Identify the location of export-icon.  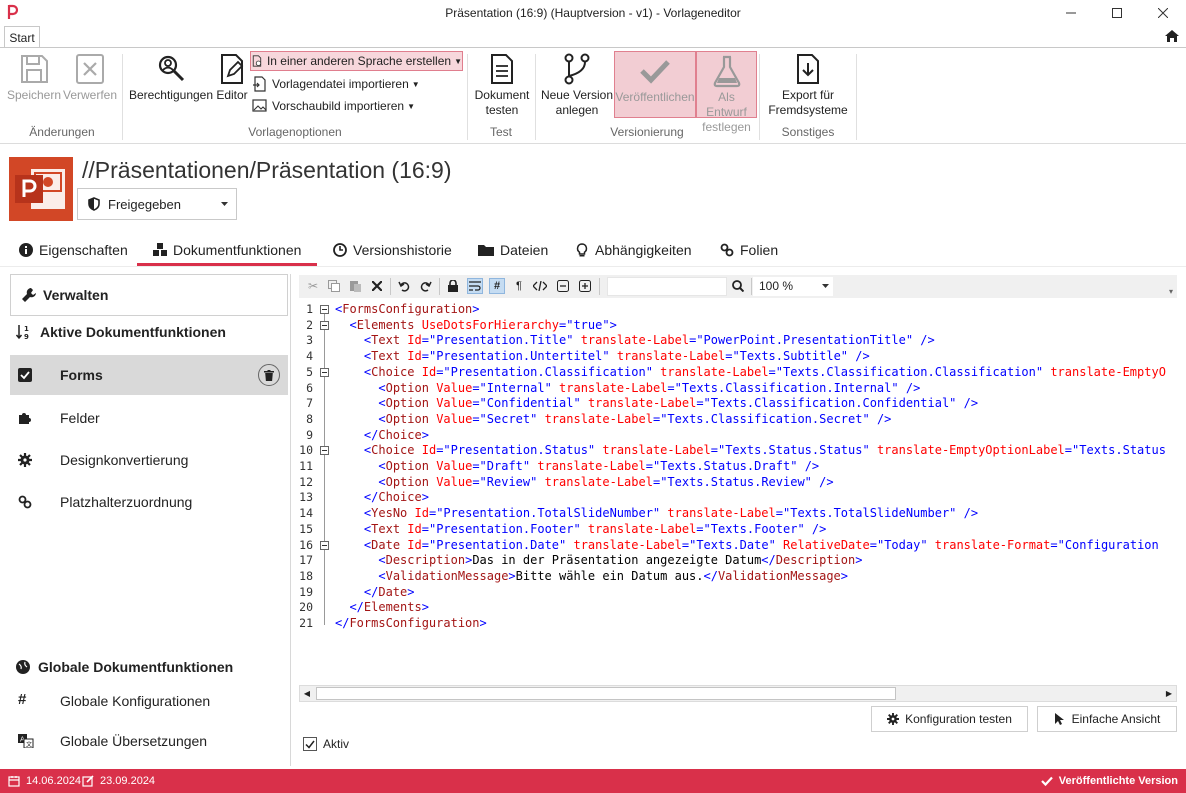
(808, 69).